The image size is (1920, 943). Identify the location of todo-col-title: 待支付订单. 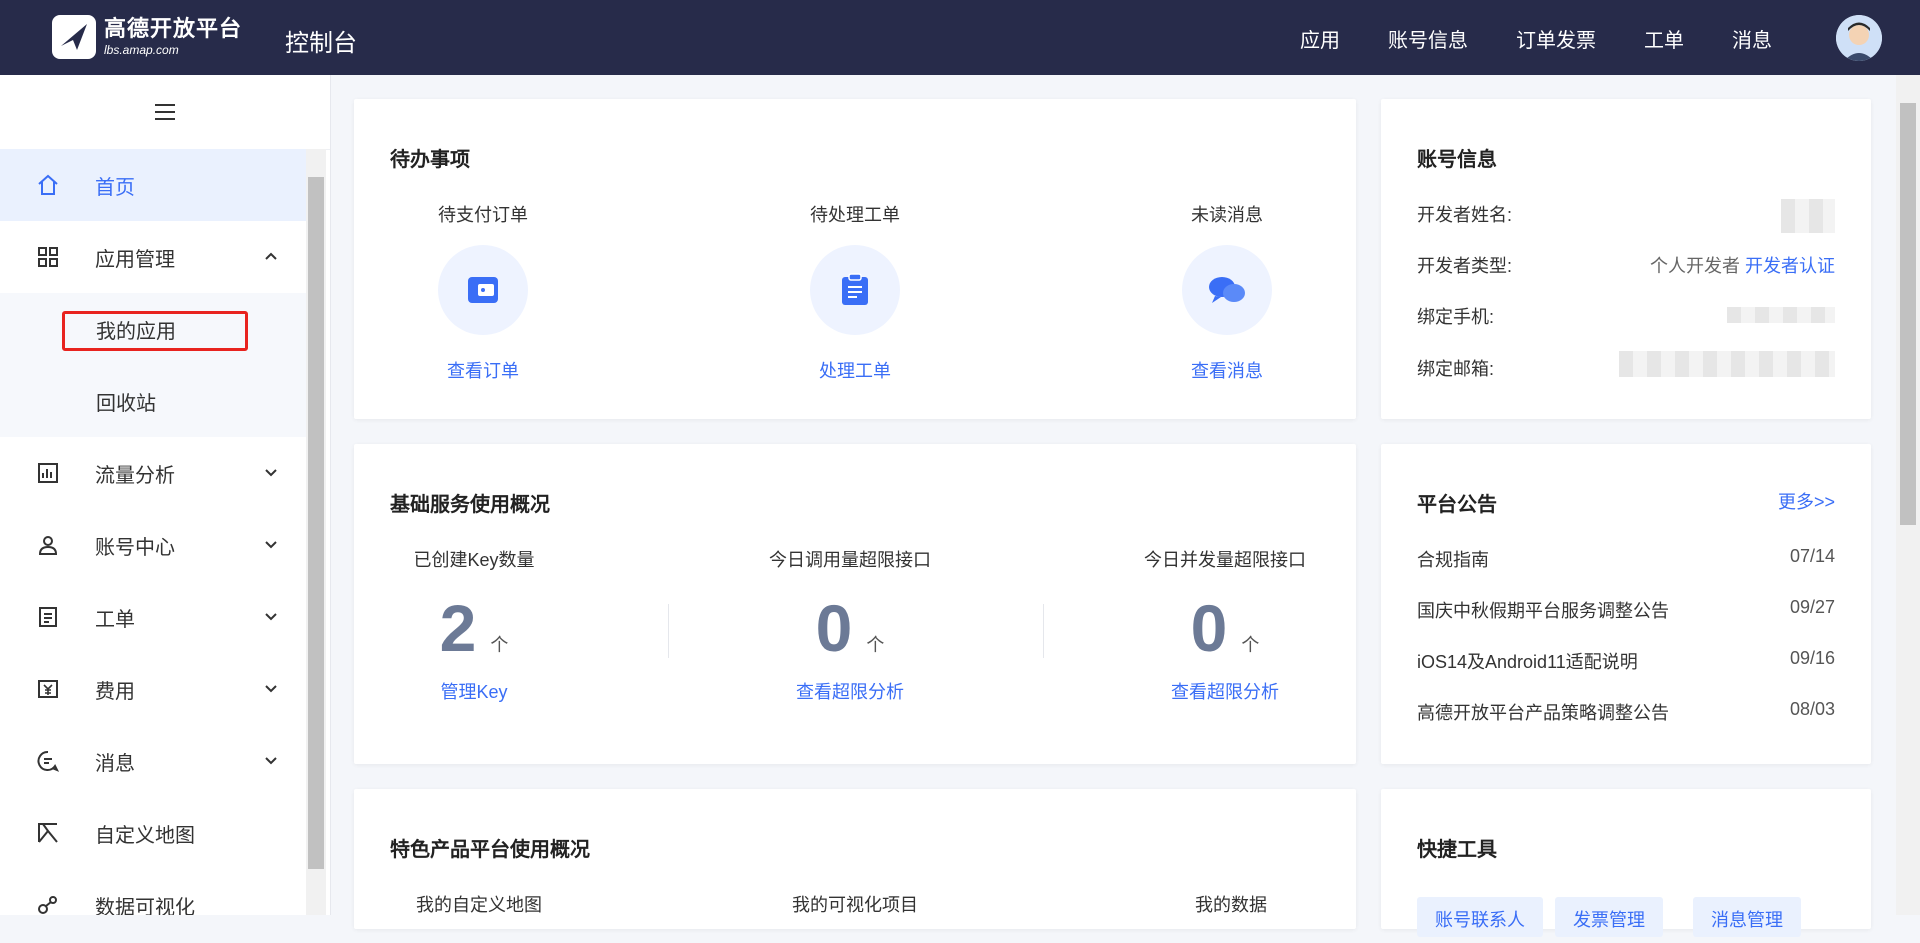
(483, 215).